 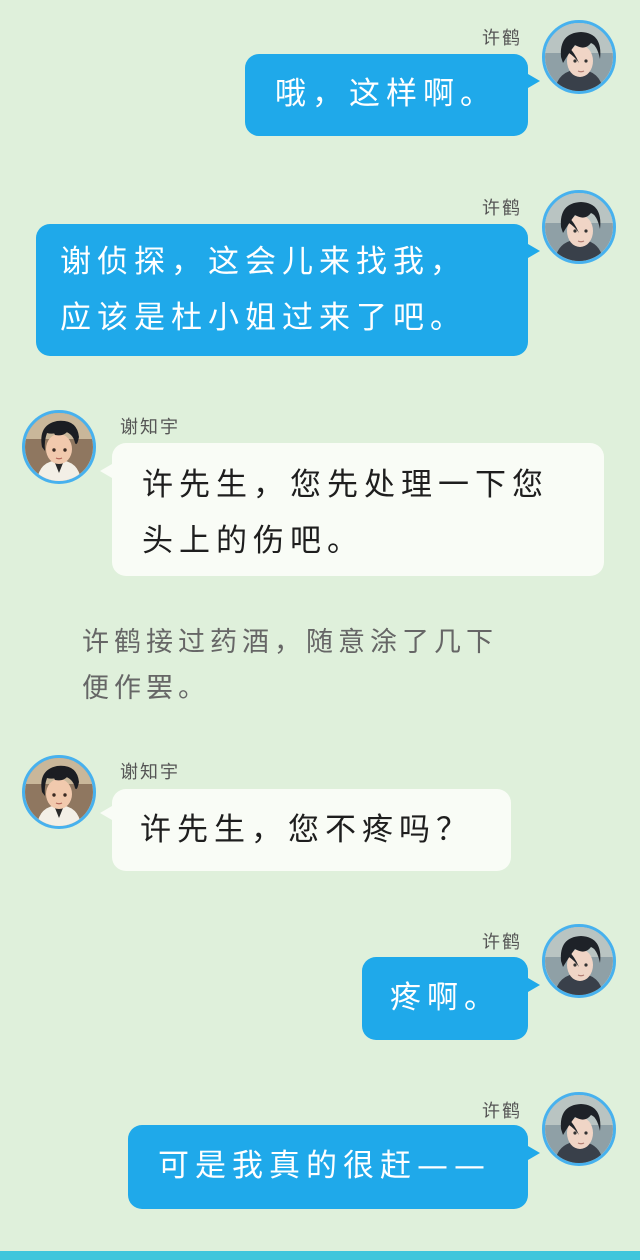 I want to click on narration-text: 许鹤接过药酒，随意涂了几下 便作罢。, so click(x=317, y=666).